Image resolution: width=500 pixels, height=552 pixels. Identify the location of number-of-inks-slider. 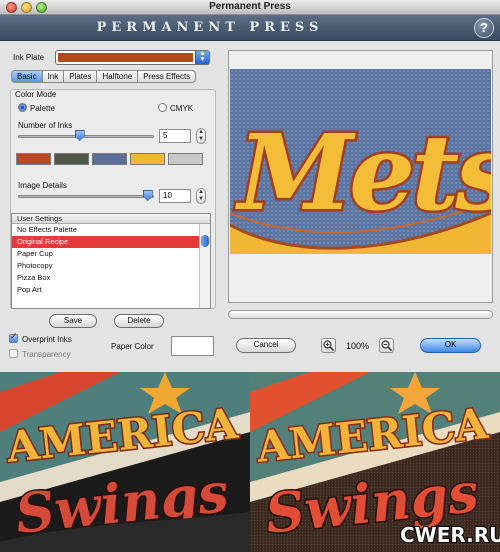
(86, 136).